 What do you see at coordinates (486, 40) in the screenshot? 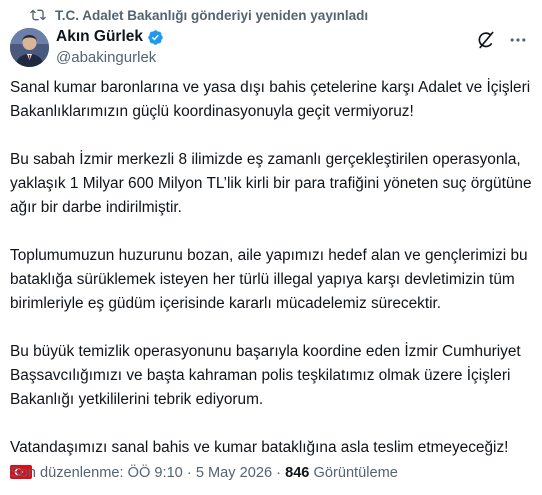
I see `grok-icon` at bounding box center [486, 40].